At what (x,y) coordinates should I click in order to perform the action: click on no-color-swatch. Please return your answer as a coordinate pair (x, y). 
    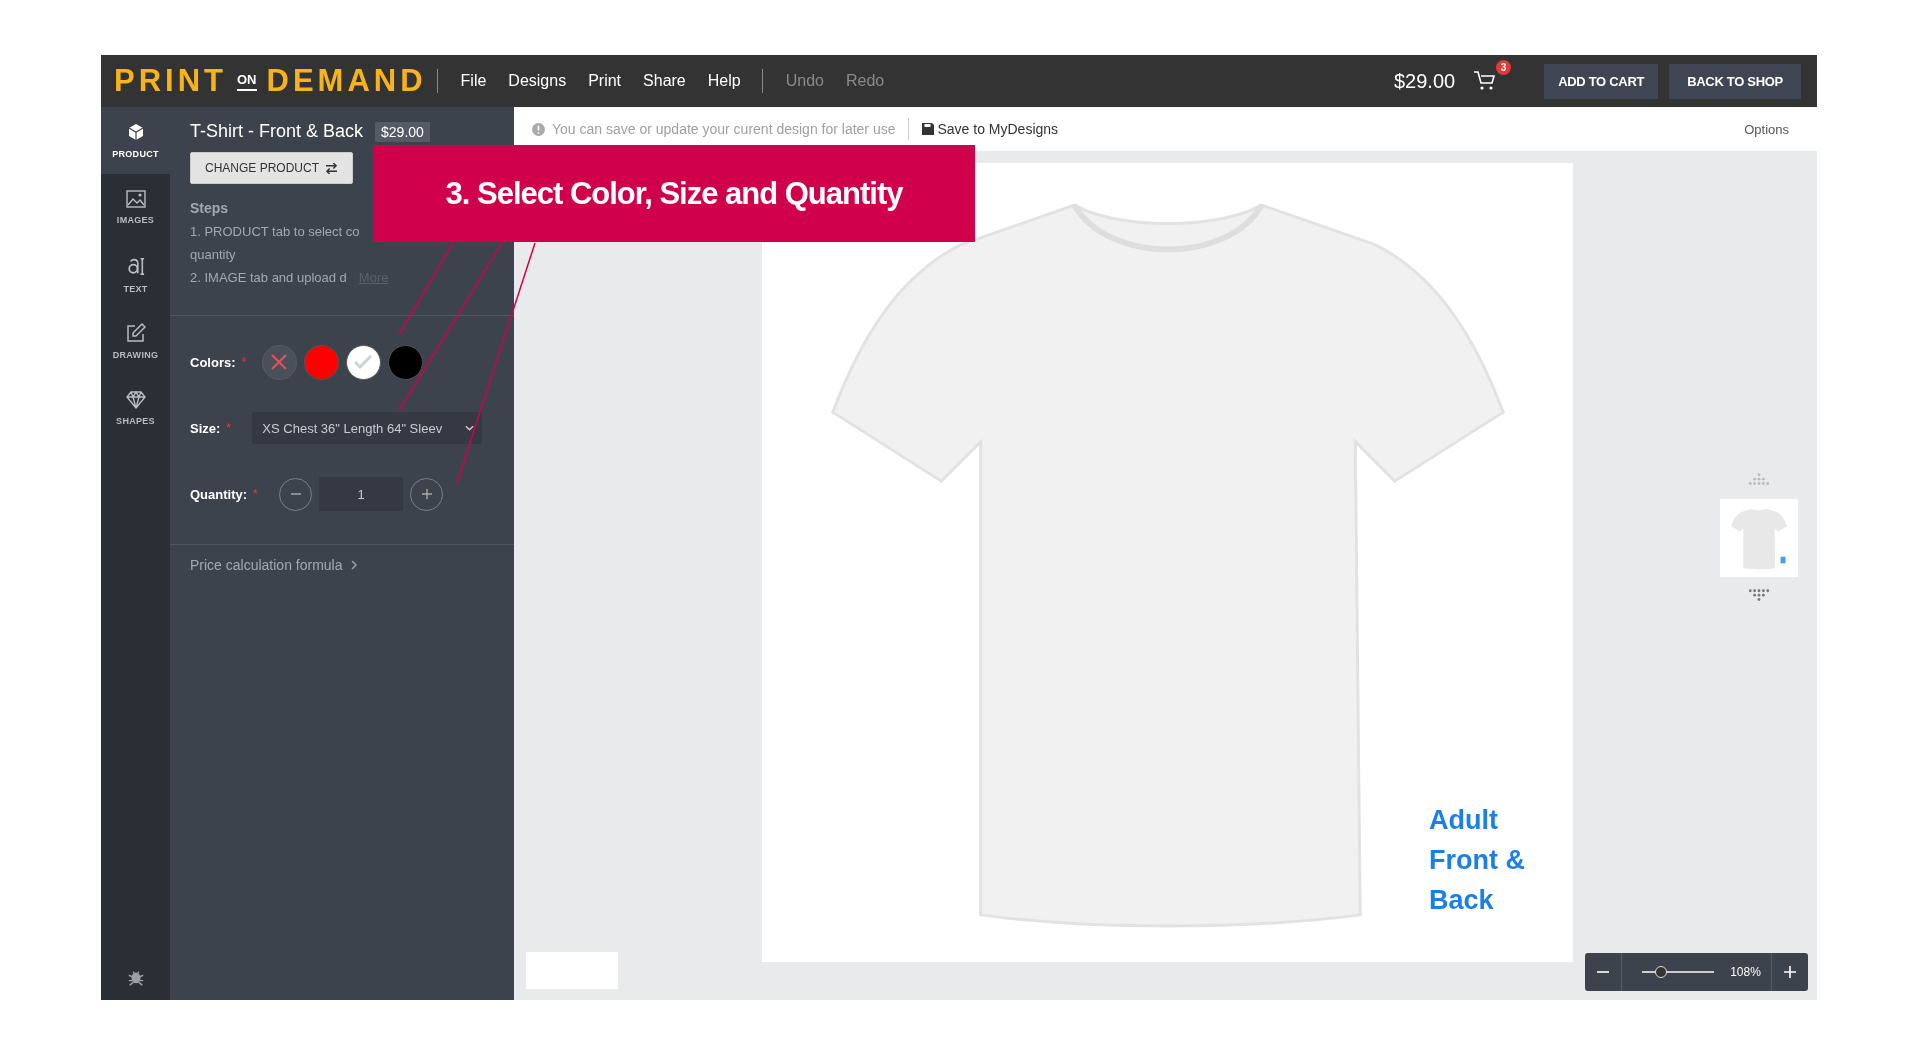
    Looking at the image, I should click on (279, 362).